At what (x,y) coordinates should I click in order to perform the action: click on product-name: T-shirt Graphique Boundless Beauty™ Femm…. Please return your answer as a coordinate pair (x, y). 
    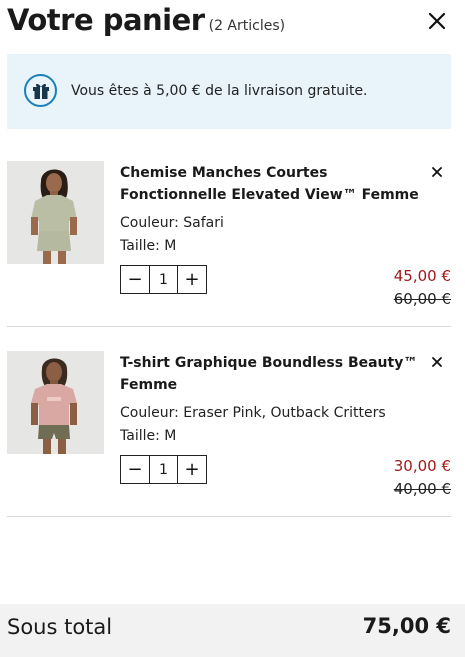
    Looking at the image, I should click on (270, 374).